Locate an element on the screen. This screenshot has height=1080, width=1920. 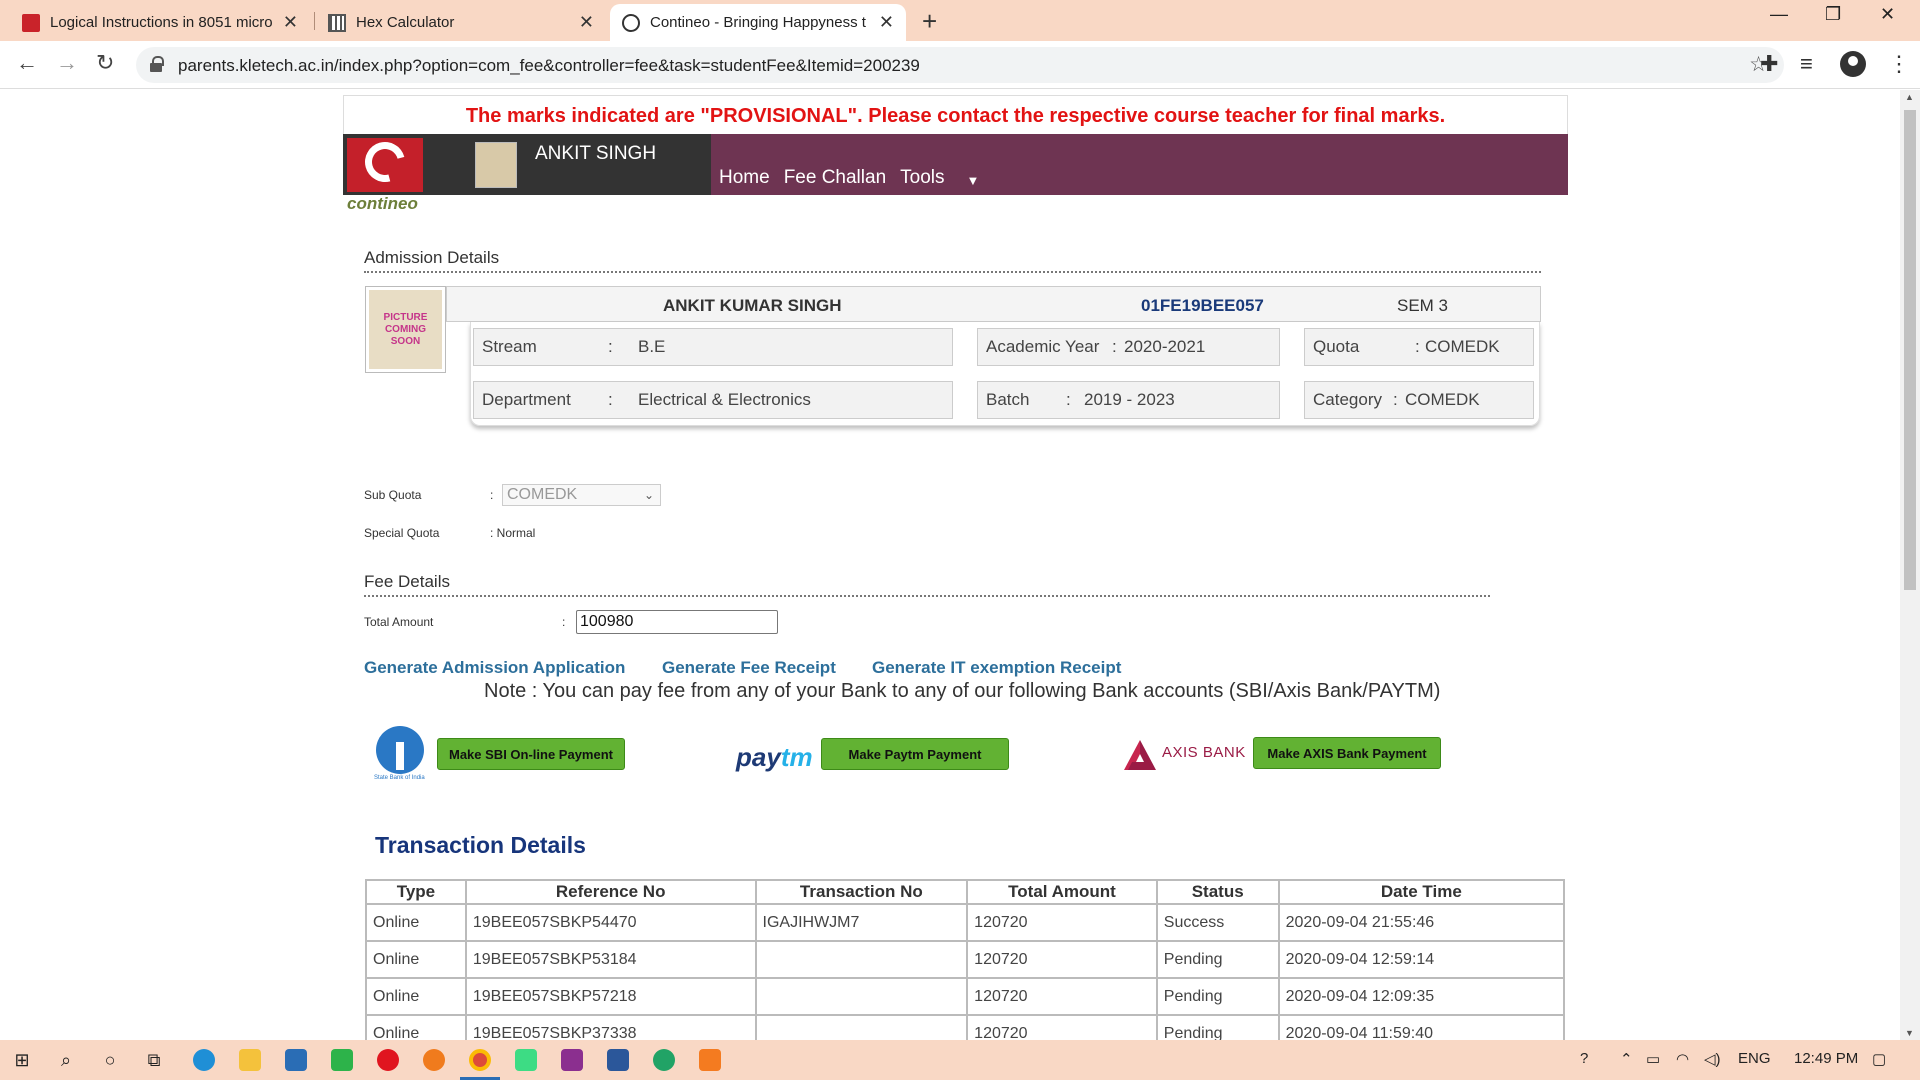
restore-icon: ❐ is located at coordinates (1833, 14).